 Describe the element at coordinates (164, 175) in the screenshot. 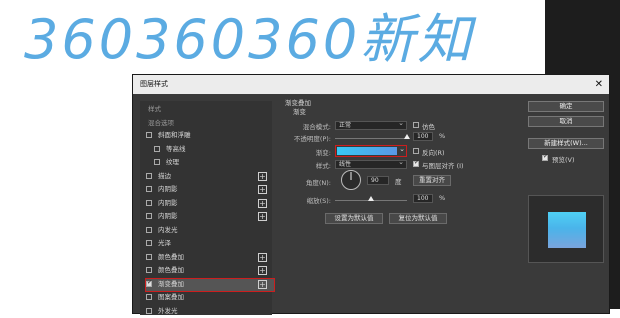

I see `style-item-label: 描边` at that location.